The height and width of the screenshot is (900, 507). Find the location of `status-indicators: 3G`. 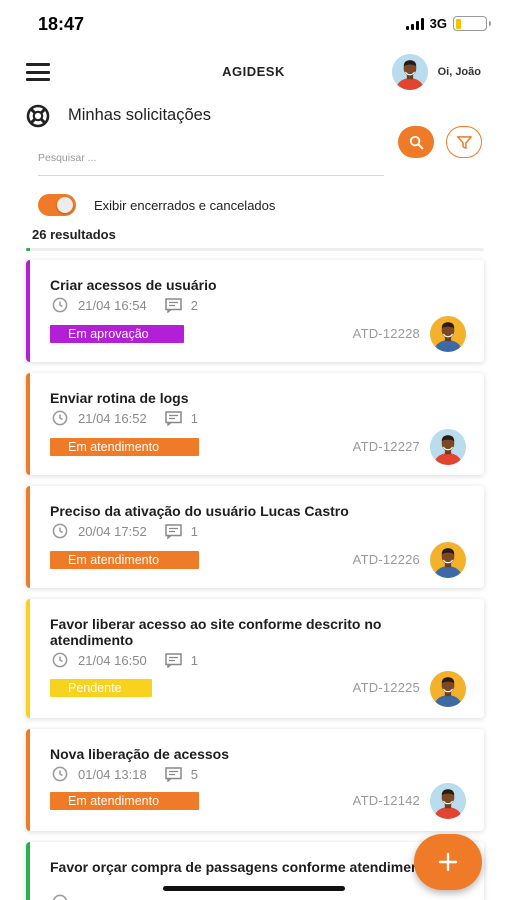

status-indicators: 3G is located at coordinates (448, 23).